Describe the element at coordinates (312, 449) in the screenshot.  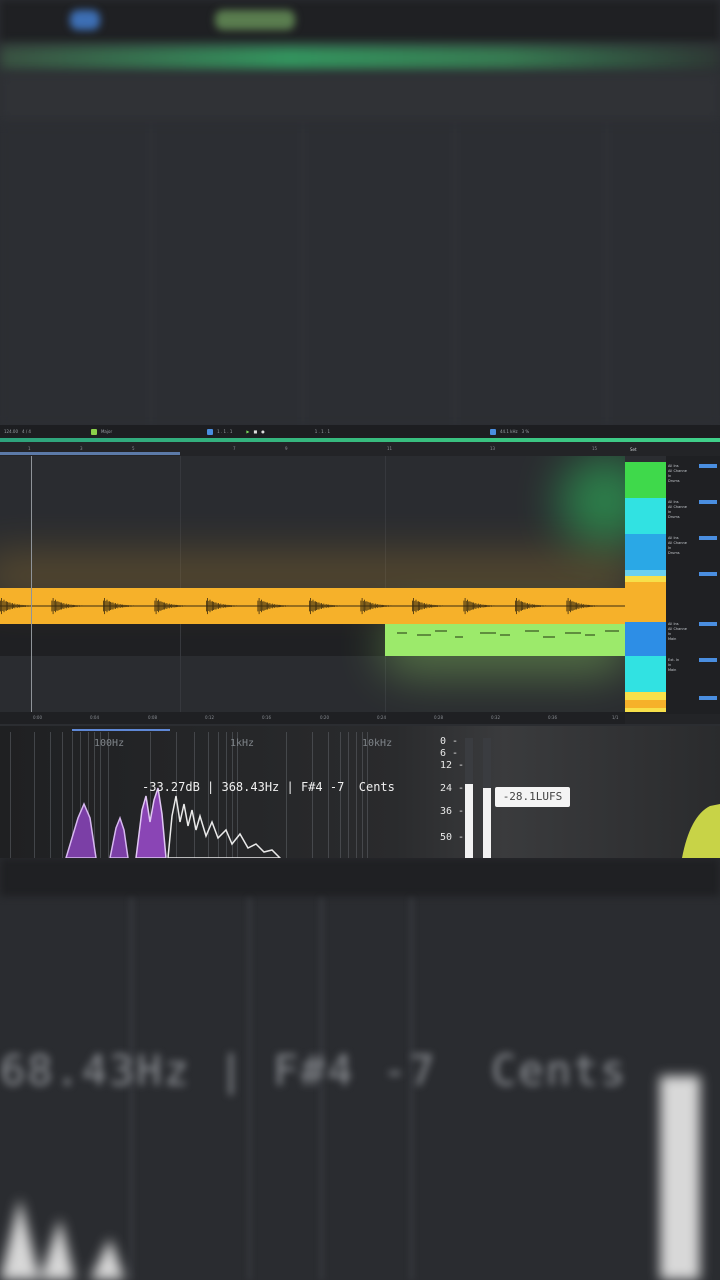
I see `bar-ruler: 1 3 5 7 9 11 13 15` at that location.